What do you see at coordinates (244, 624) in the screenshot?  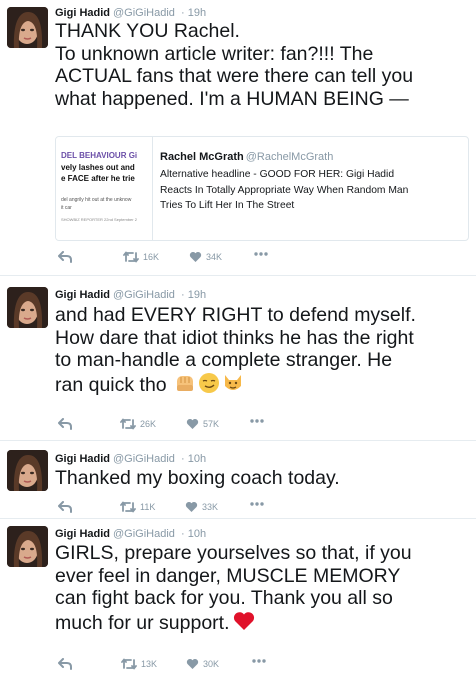 I see `heart-emoji` at bounding box center [244, 624].